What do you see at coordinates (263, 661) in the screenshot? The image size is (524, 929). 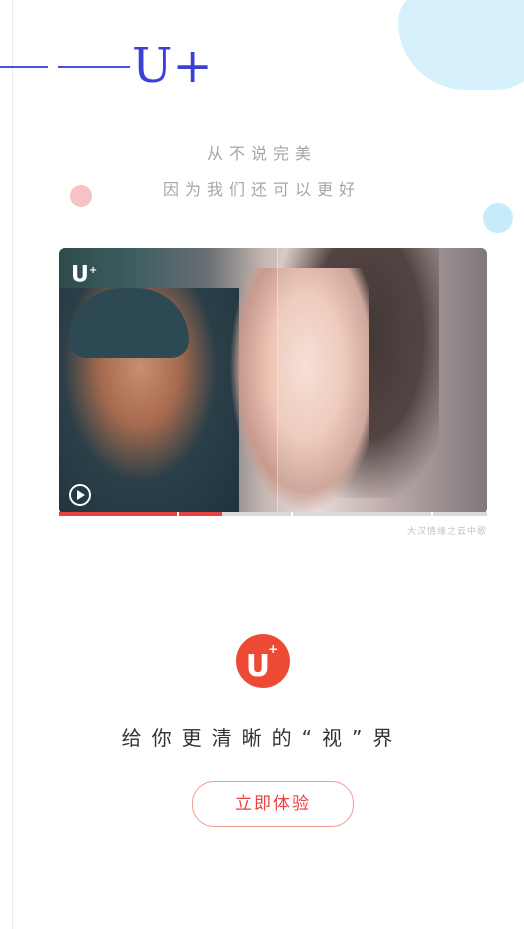 I see `app-logo: U+` at bounding box center [263, 661].